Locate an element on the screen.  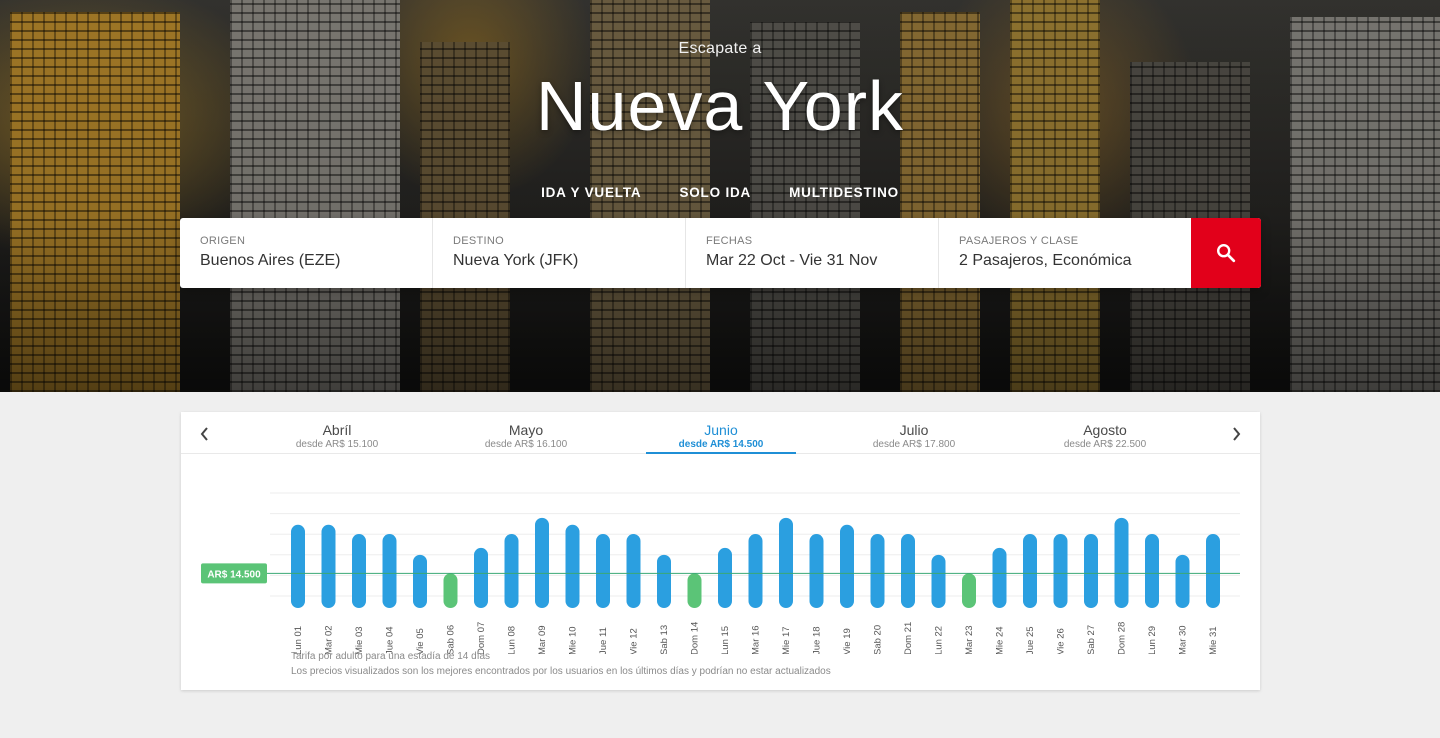
day-label: Sab 13 is located at coordinates (664, 639).